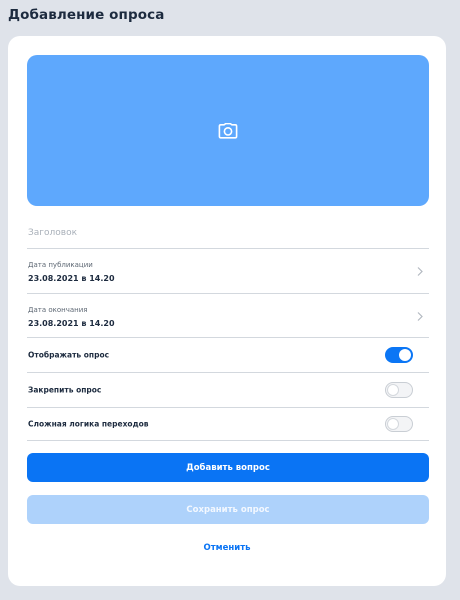 This screenshot has width=460, height=600. I want to click on pin-poll-toggle, so click(399, 390).